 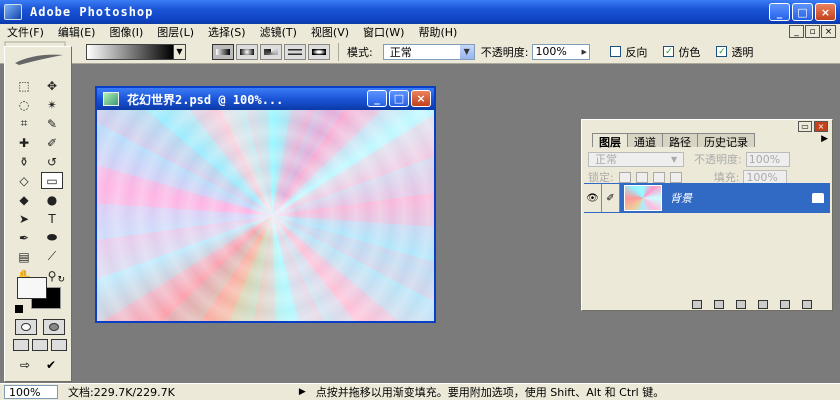 What do you see at coordinates (24, 218) in the screenshot?
I see `path-selection-tool-icon: ➤` at bounding box center [24, 218].